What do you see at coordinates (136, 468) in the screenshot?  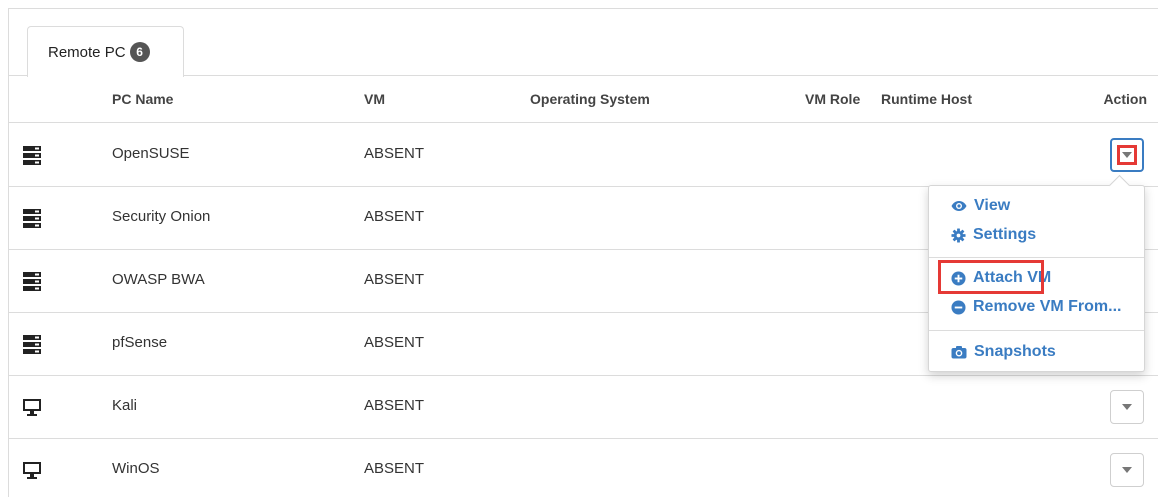 I see `pc-name: WinOS` at bounding box center [136, 468].